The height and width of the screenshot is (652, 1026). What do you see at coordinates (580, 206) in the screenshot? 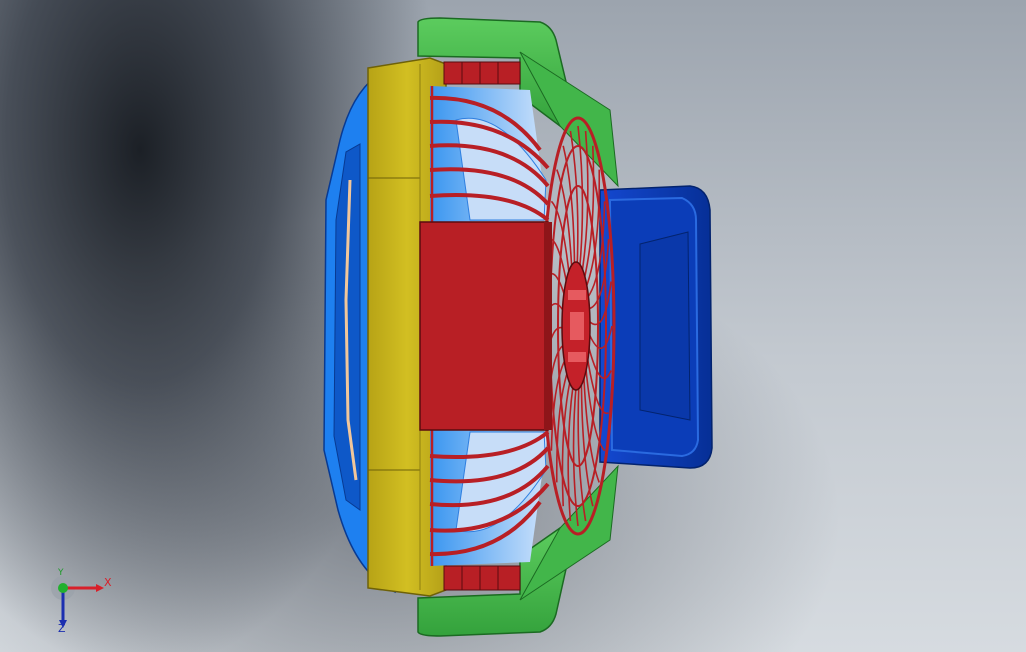
I see `grille-wire` at bounding box center [580, 206].